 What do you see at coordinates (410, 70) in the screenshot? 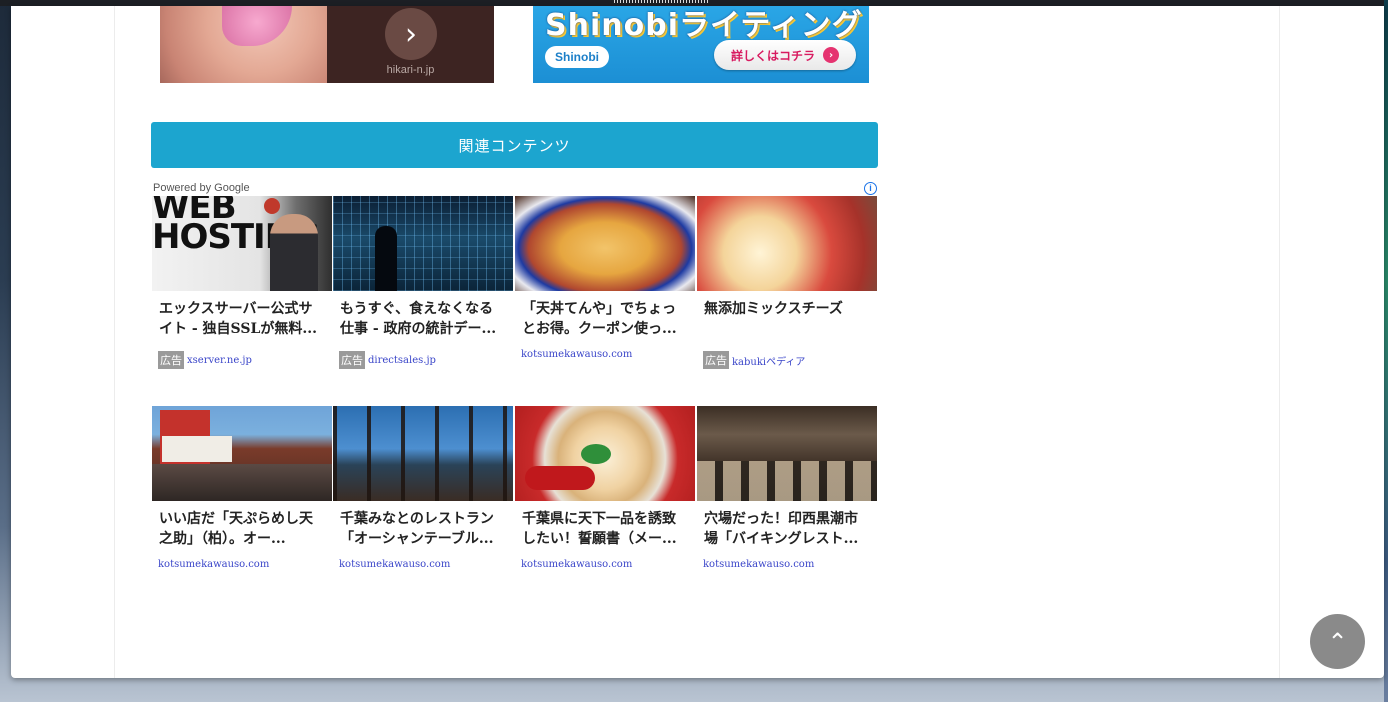
I see `ad-domain: hikari-n.jp` at bounding box center [410, 70].